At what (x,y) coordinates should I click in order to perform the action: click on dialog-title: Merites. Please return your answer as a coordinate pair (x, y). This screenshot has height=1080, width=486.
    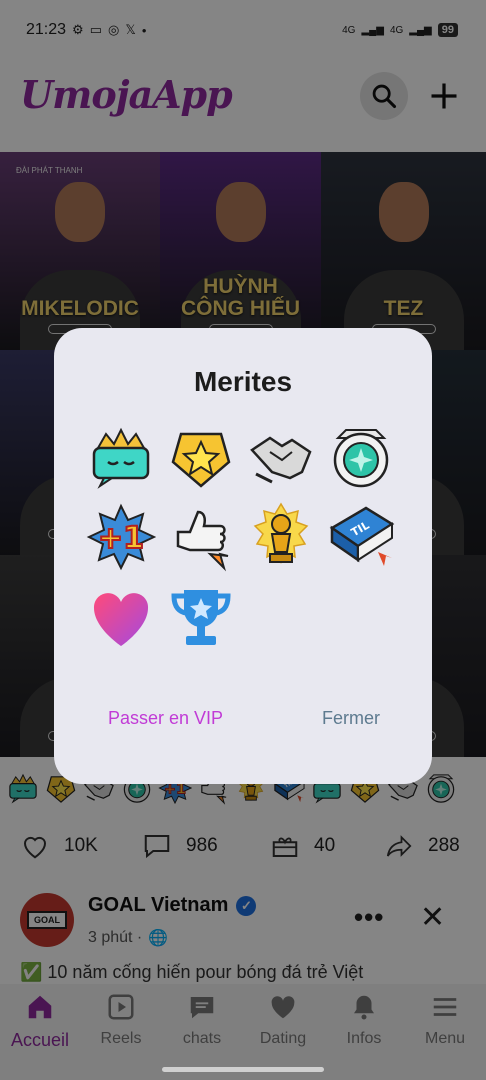
    Looking at the image, I should click on (243, 381).